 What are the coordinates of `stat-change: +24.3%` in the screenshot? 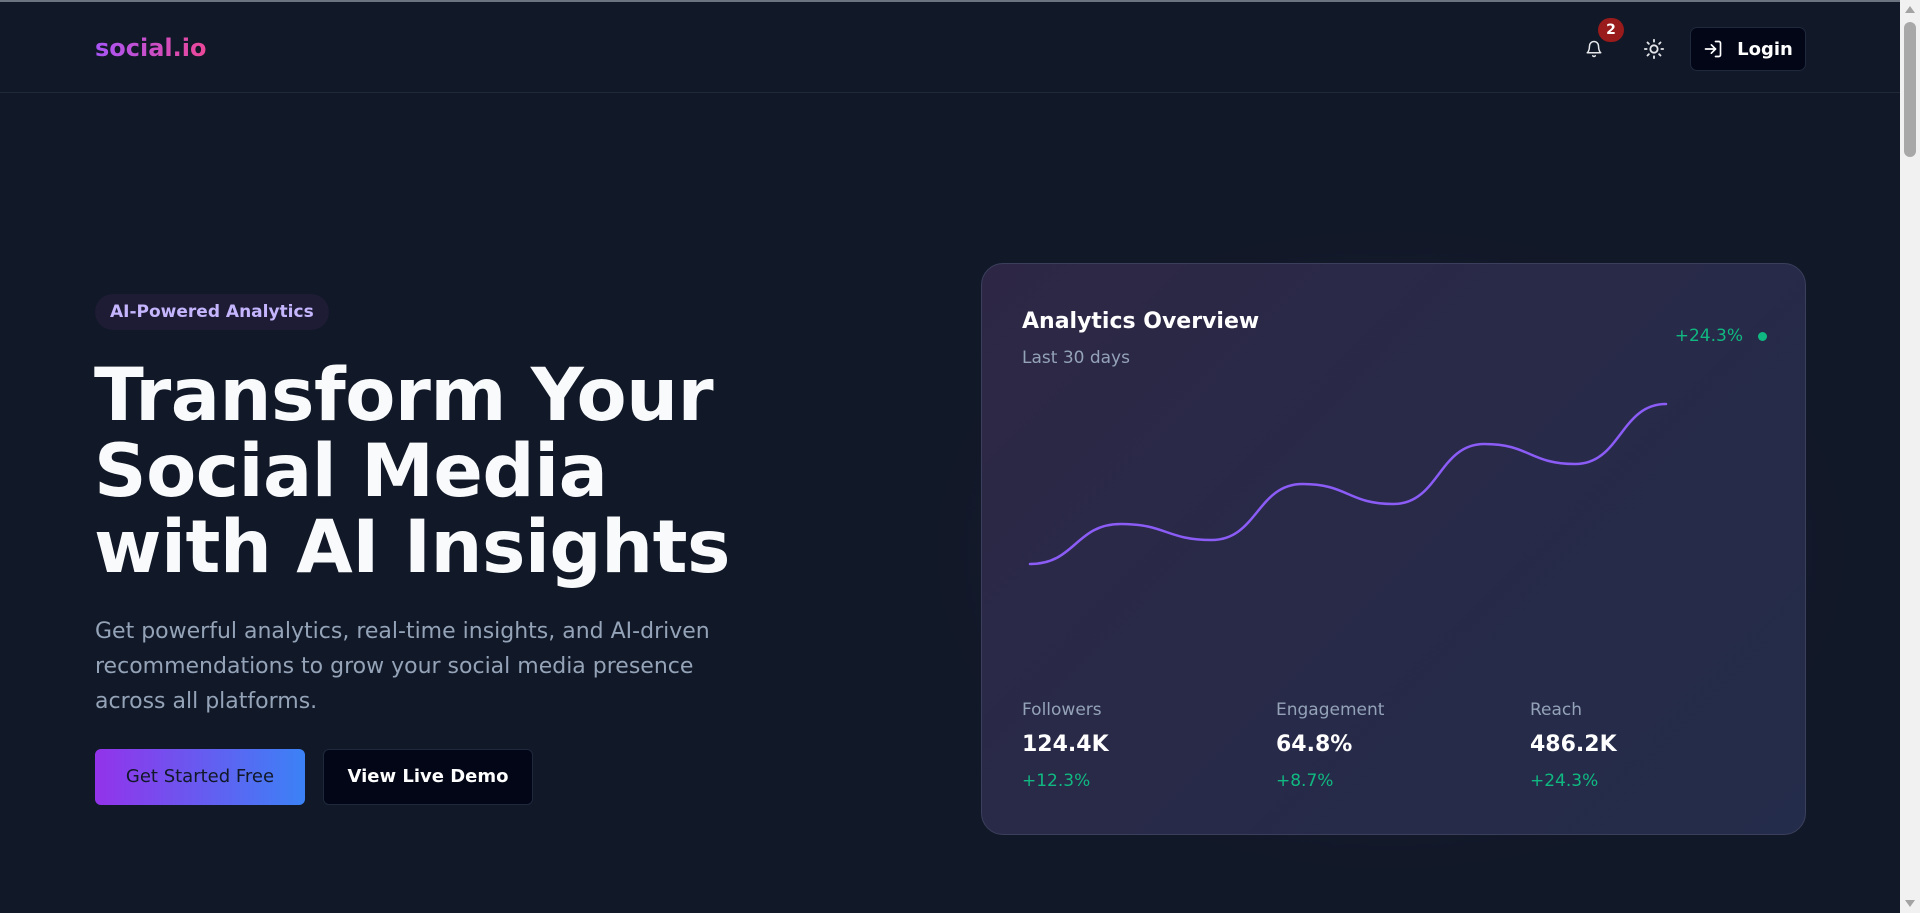 It's located at (1564, 781).